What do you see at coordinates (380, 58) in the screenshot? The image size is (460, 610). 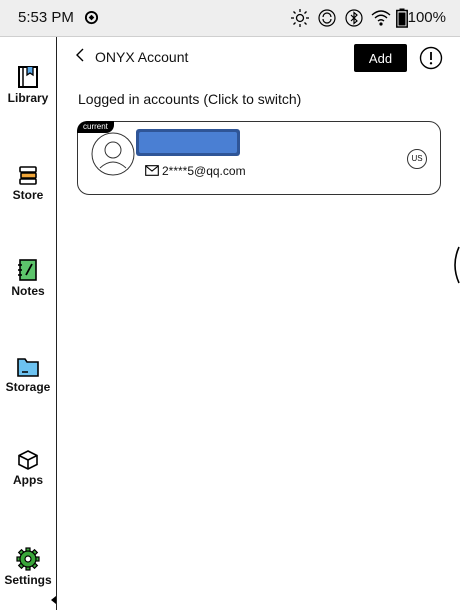 I see `add-account-button: Add` at bounding box center [380, 58].